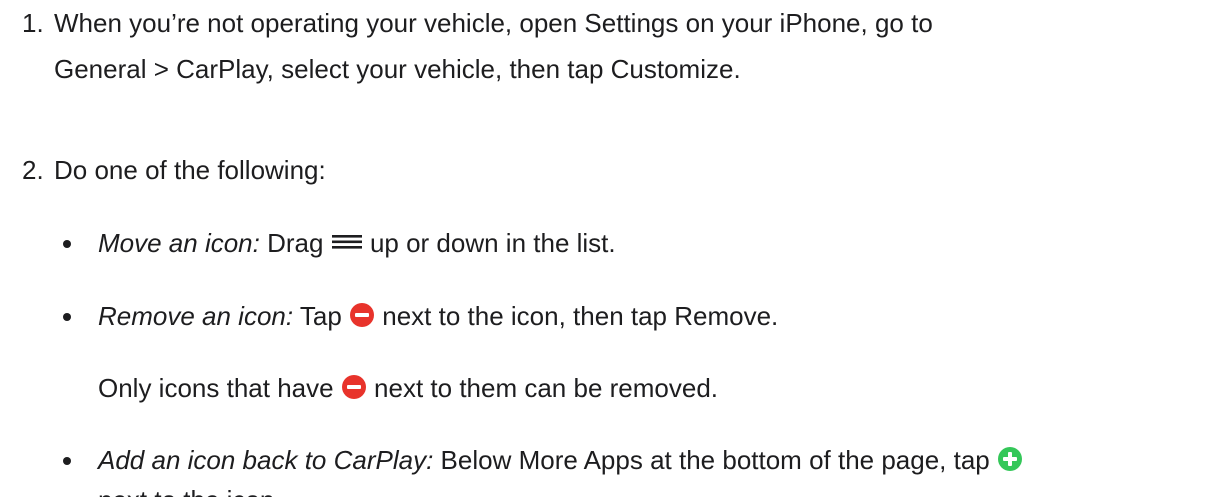 The image size is (1210, 497). What do you see at coordinates (295, 243) in the screenshot?
I see `bullet-text-before: Drag` at bounding box center [295, 243].